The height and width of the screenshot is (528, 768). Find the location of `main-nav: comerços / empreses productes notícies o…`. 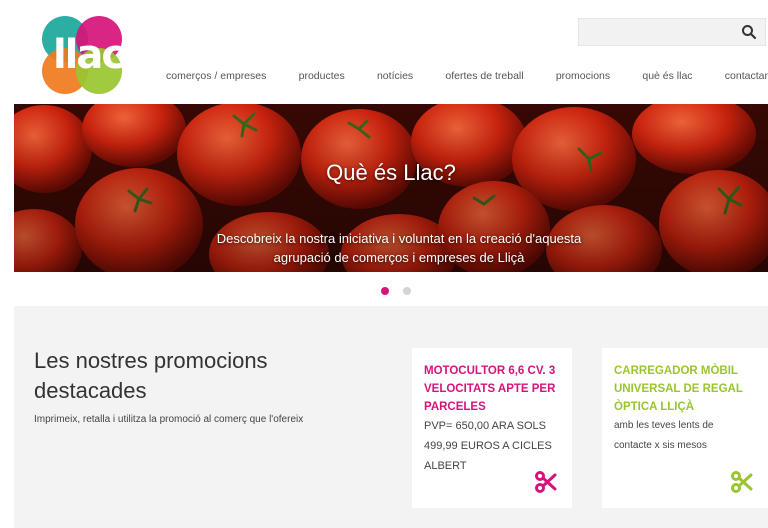

main-nav: comerços / empreses productes notícies o… is located at coordinates (467, 78).